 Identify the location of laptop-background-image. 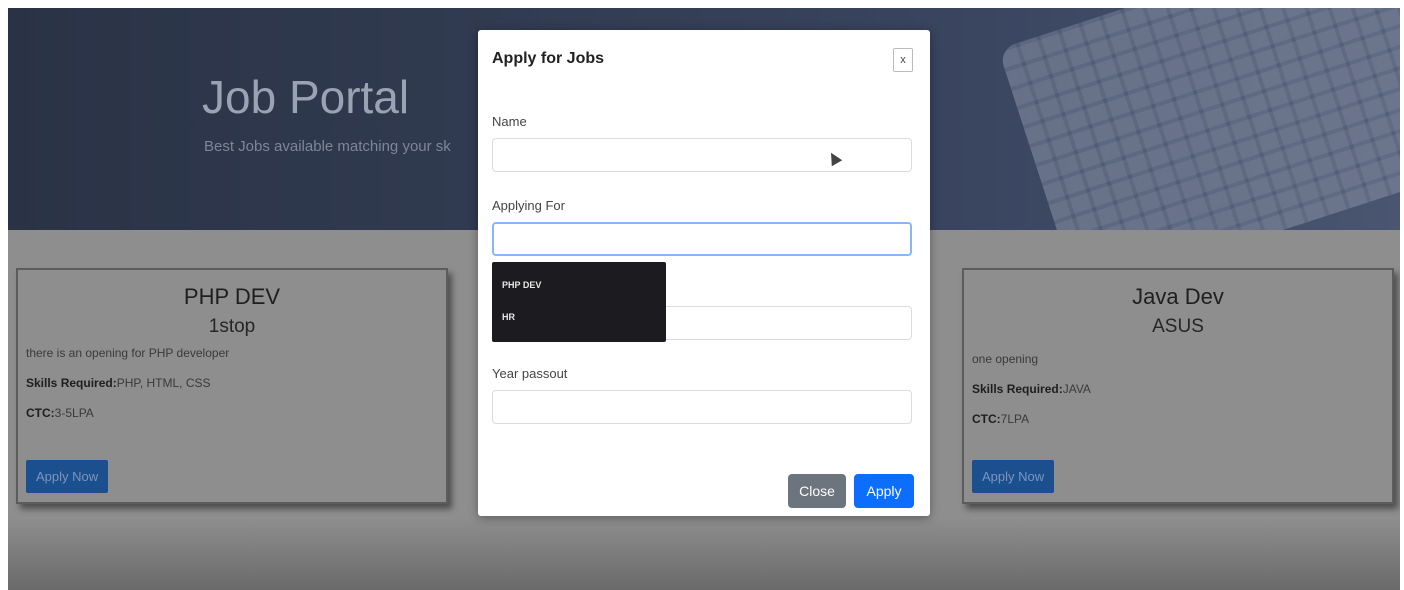
(1199, 119).